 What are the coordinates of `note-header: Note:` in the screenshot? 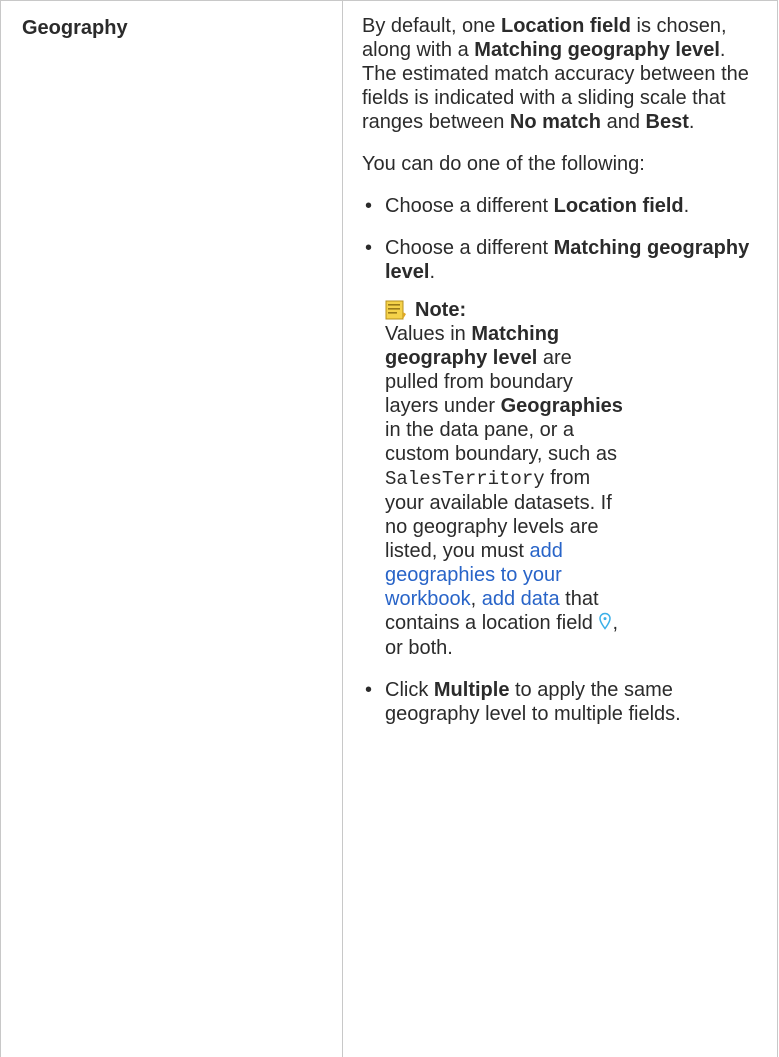 It's located at (571, 310).